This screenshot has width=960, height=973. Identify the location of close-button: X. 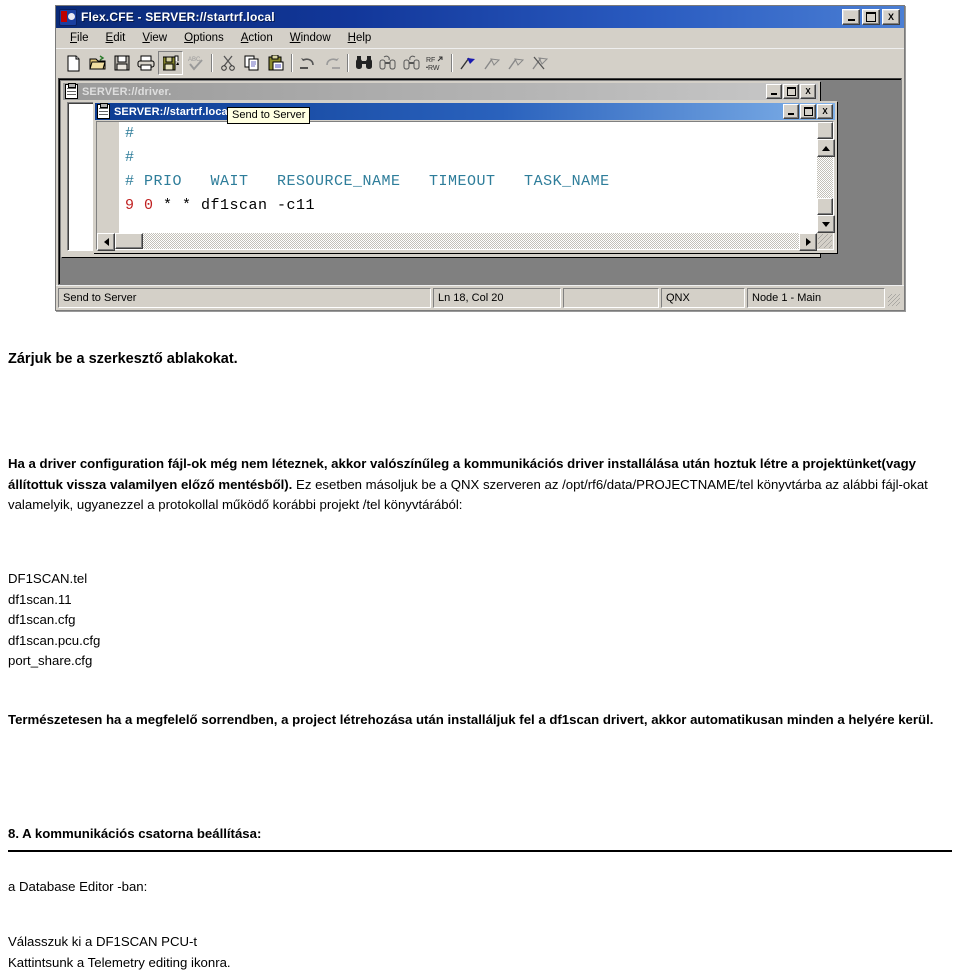
(891, 17).